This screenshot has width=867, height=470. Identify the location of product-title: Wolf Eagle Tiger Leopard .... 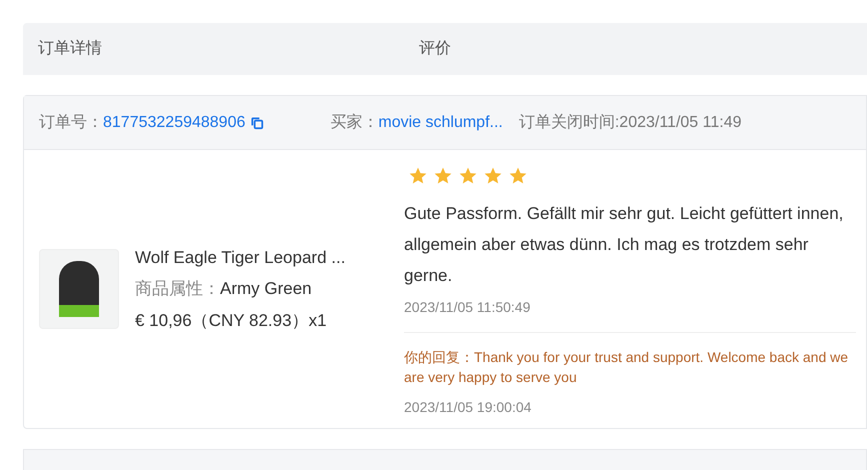
(240, 257).